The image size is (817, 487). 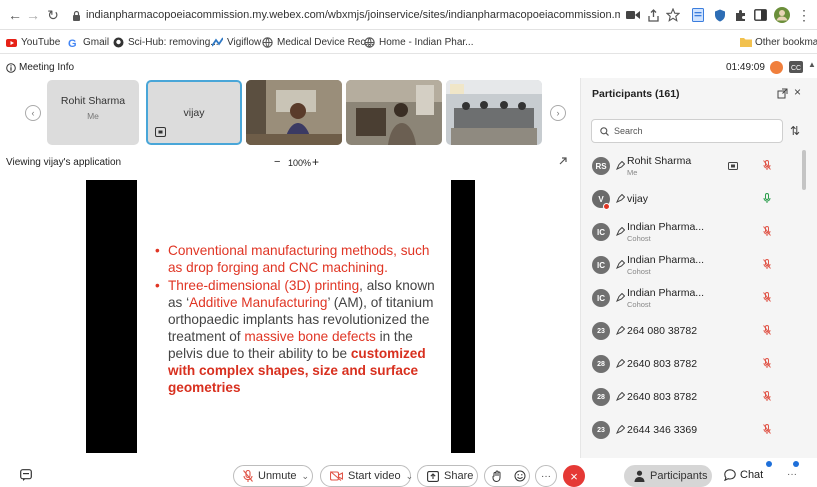 I want to click on bookmark-star-icon, so click(x=673, y=15).